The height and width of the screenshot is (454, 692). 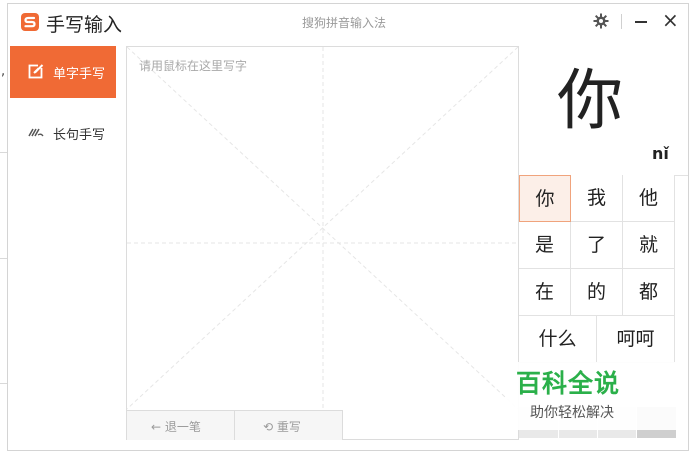 What do you see at coordinates (545, 292) in the screenshot?
I see `candidate-cell: 在` at bounding box center [545, 292].